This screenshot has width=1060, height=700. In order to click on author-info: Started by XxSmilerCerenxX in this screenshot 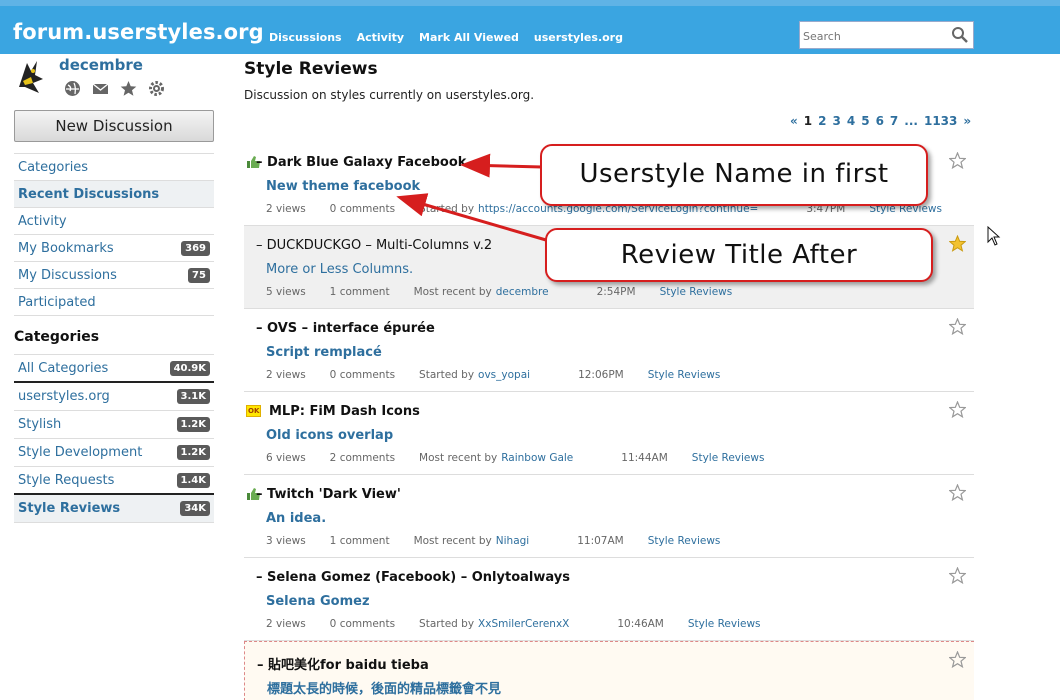, I will do `click(506, 624)`.